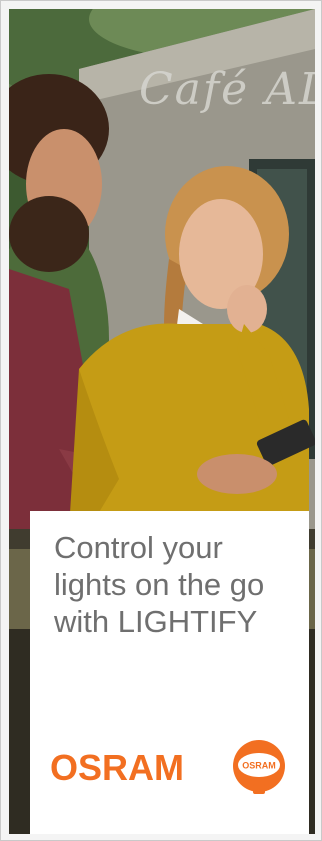 This screenshot has height=841, width=322. I want to click on logo-mark-text: OSRAM, so click(259, 766).